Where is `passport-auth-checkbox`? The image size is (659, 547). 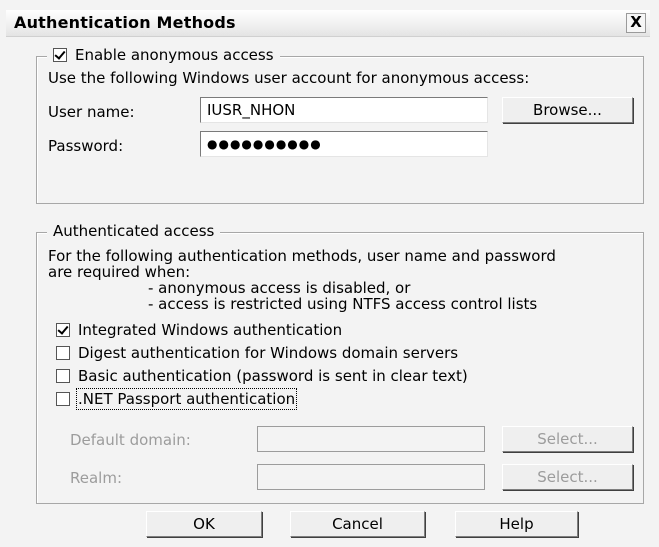 passport-auth-checkbox is located at coordinates (63, 399).